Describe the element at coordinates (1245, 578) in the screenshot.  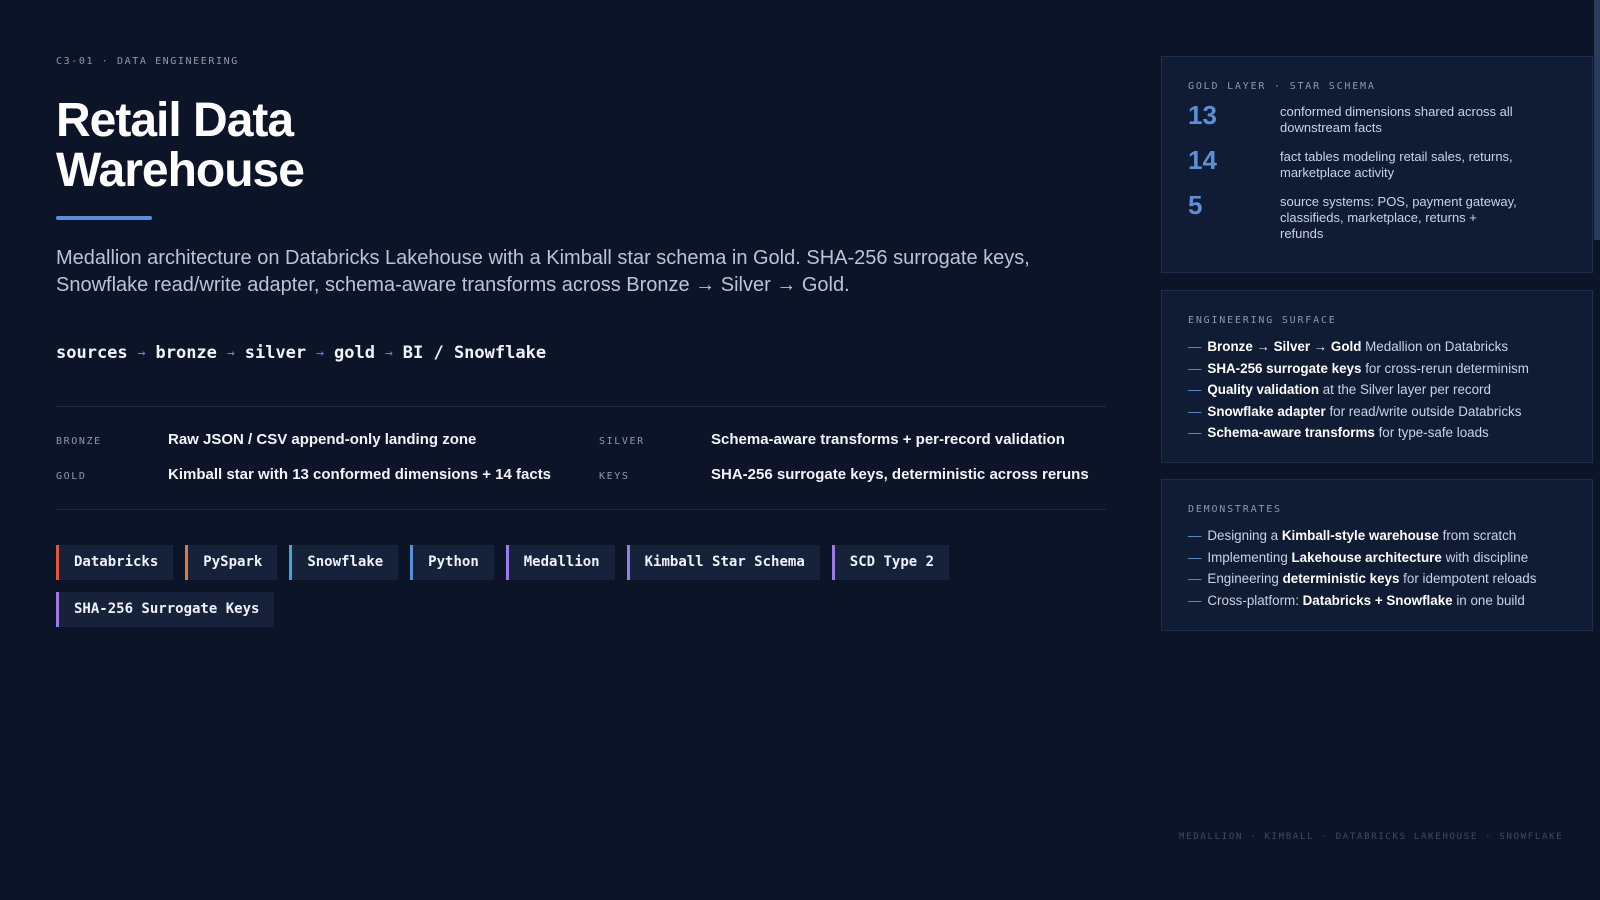
I see `item-text: Engineering` at that location.